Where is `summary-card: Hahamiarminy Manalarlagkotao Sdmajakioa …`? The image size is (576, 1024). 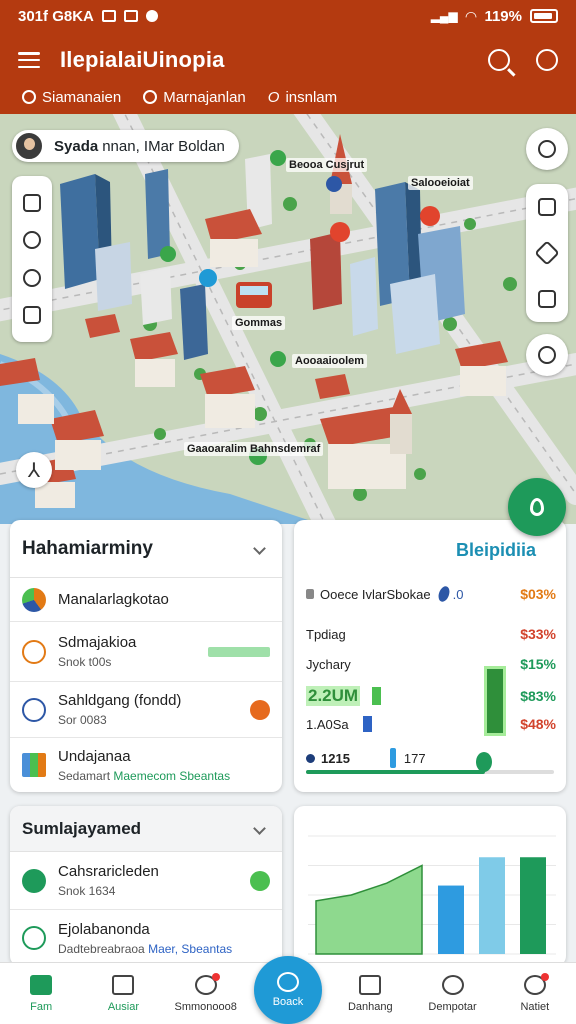
summary-card: Hahamiarminy Manalarlagkotao Sdmajakioa … is located at coordinates (146, 656).